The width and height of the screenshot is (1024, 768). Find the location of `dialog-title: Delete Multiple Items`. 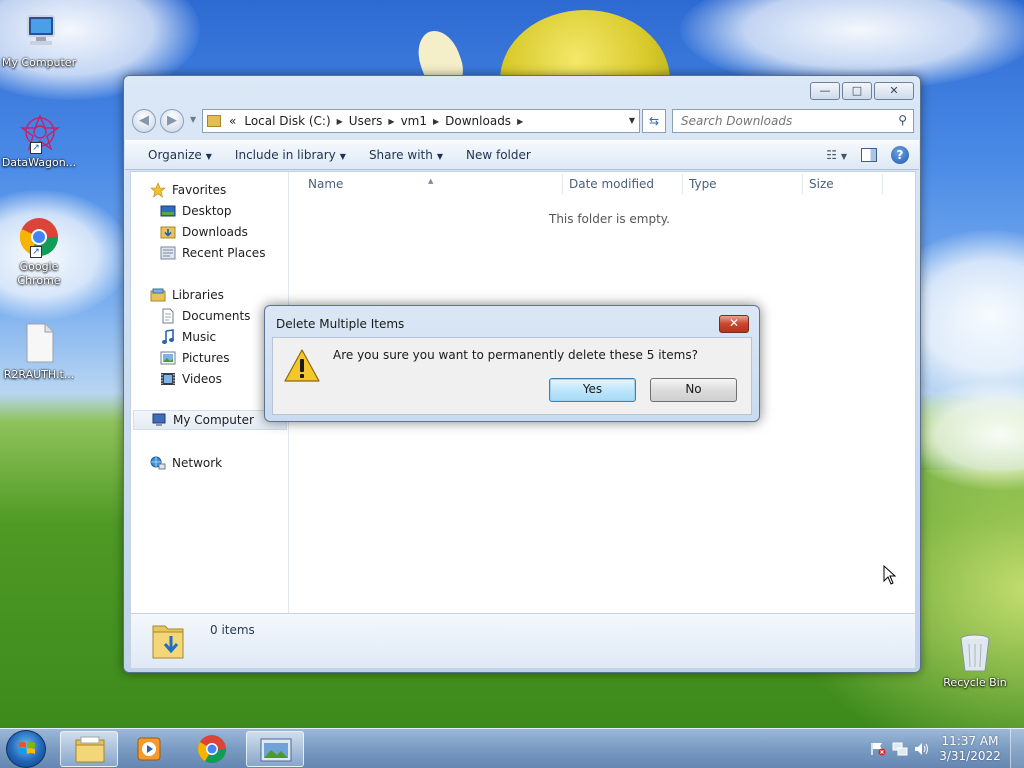

dialog-title: Delete Multiple Items is located at coordinates (340, 324).